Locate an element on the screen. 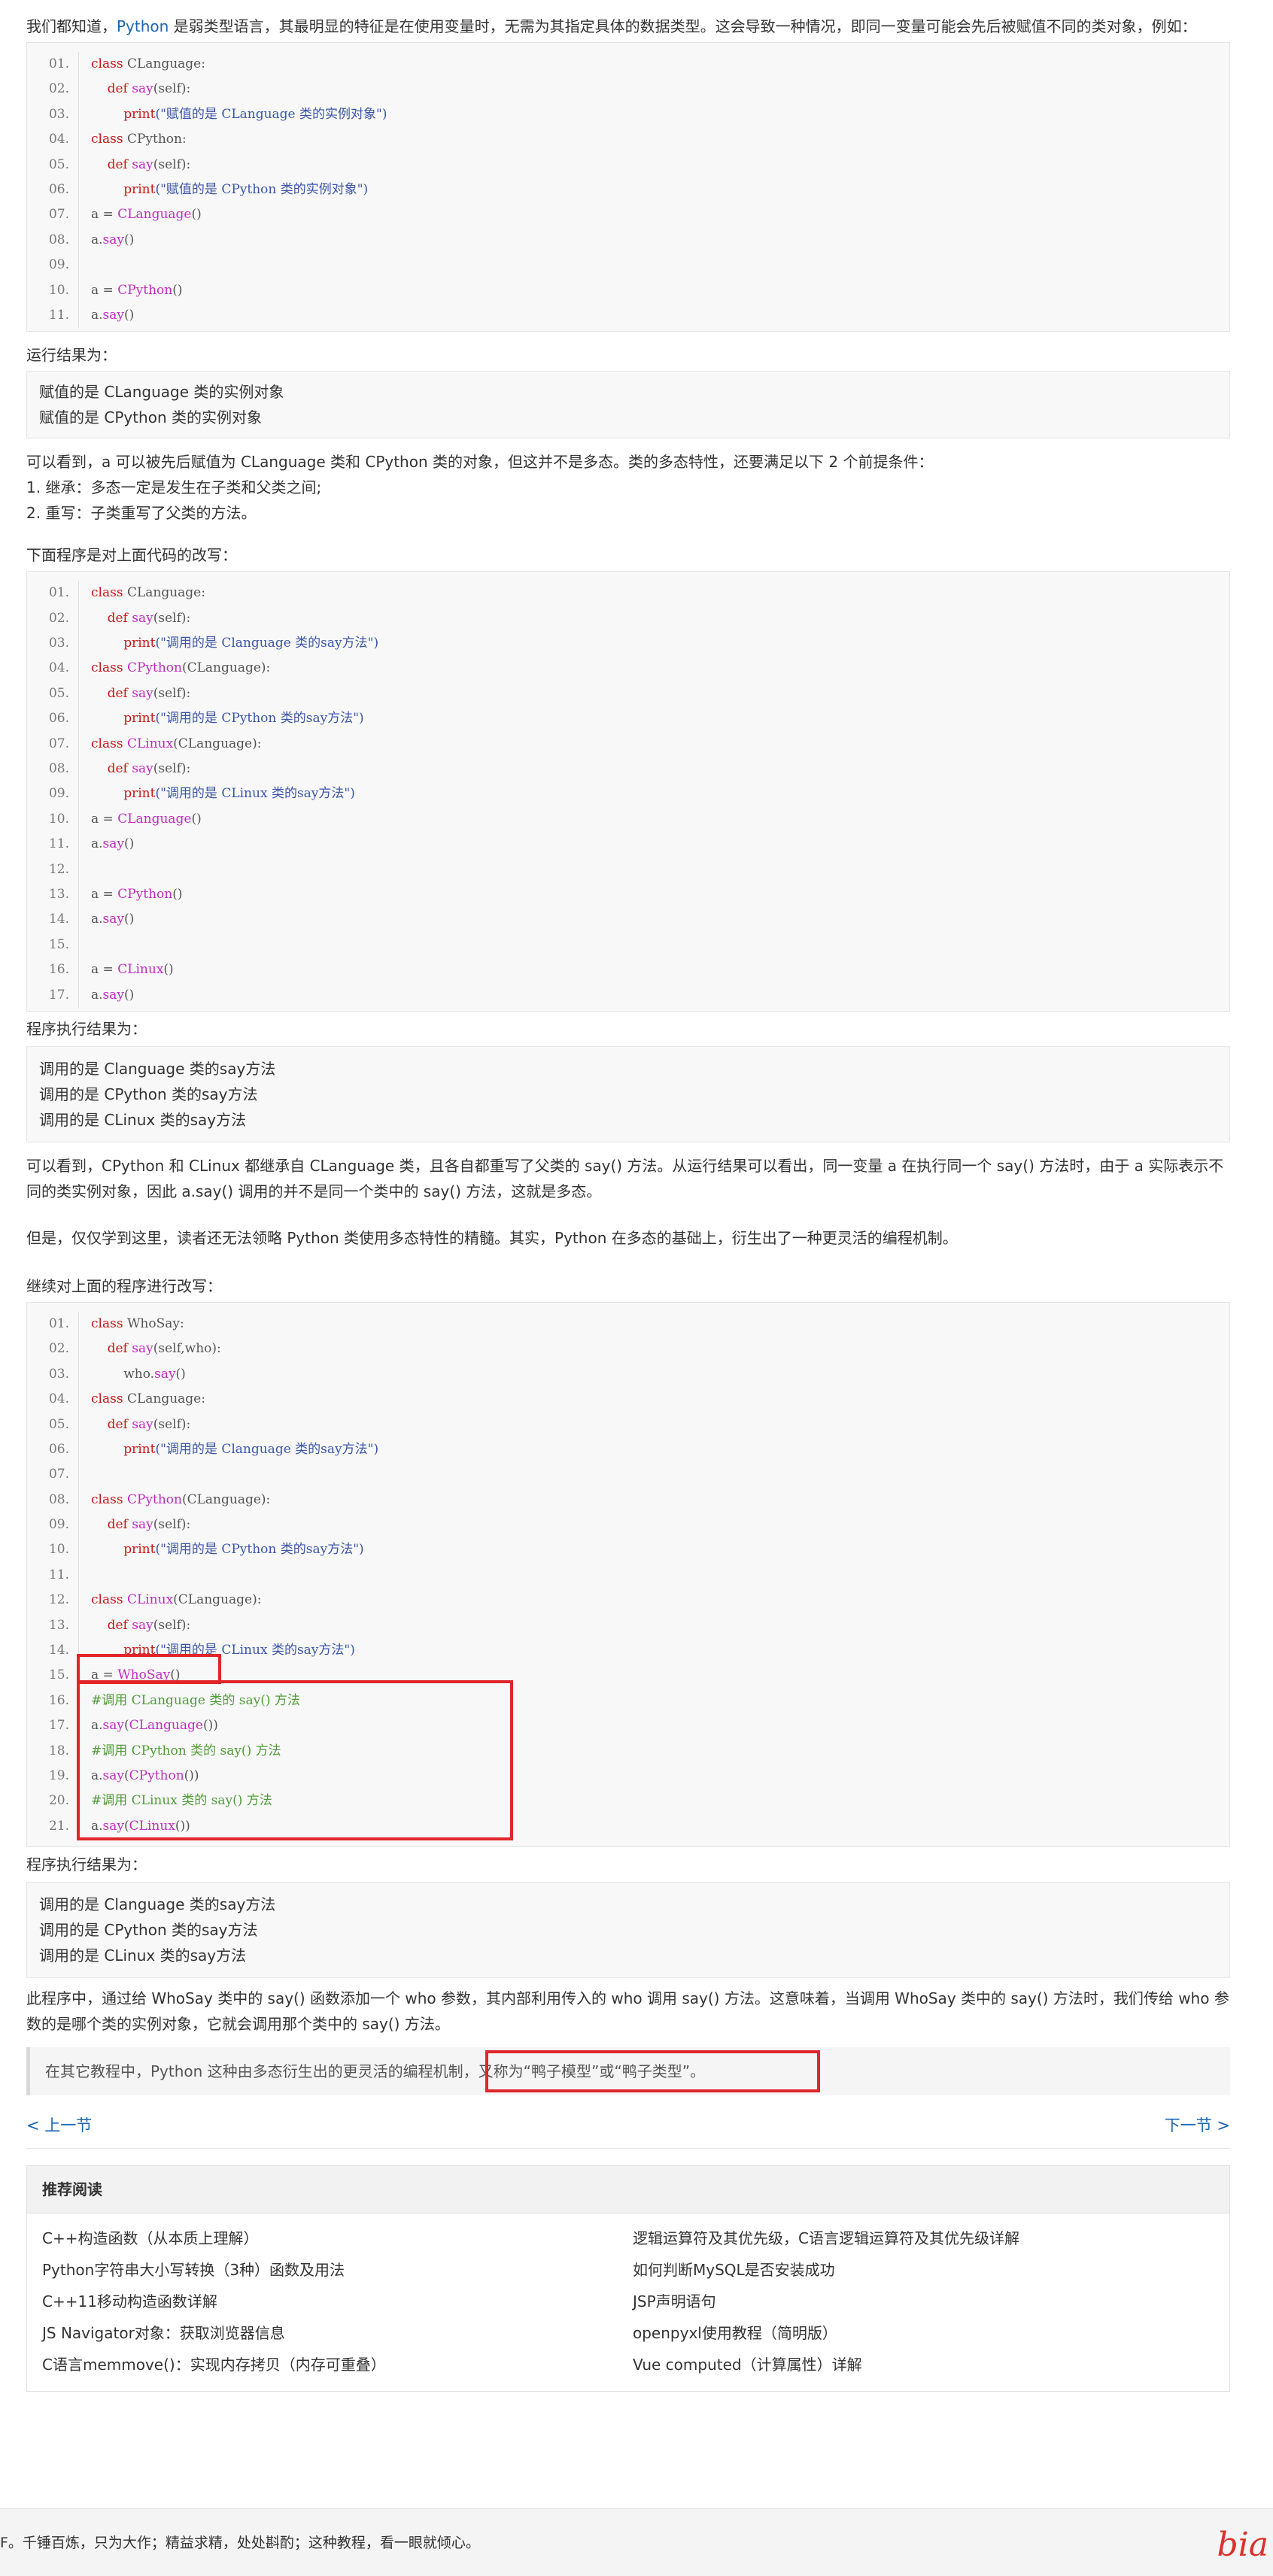 This screenshot has height=2576, width=1273. next-chapter-link: 下一节 > is located at coordinates (1197, 2125).